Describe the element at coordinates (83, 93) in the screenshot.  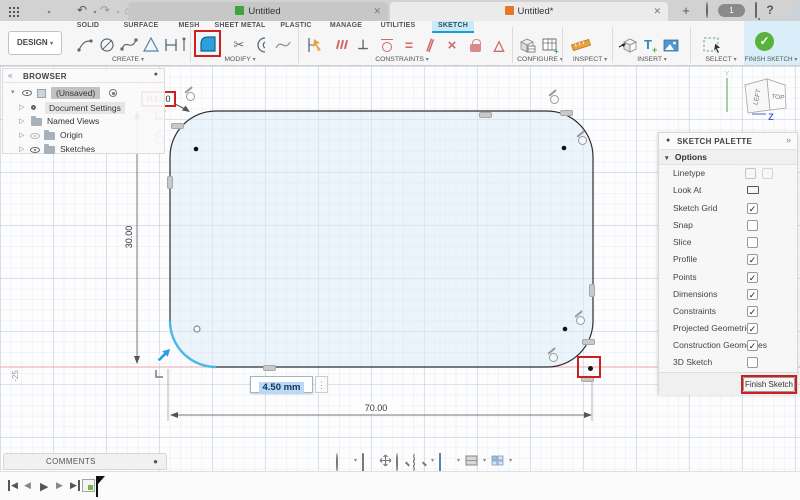
I see `browser-root-row: ▾ (Unsaved)` at that location.